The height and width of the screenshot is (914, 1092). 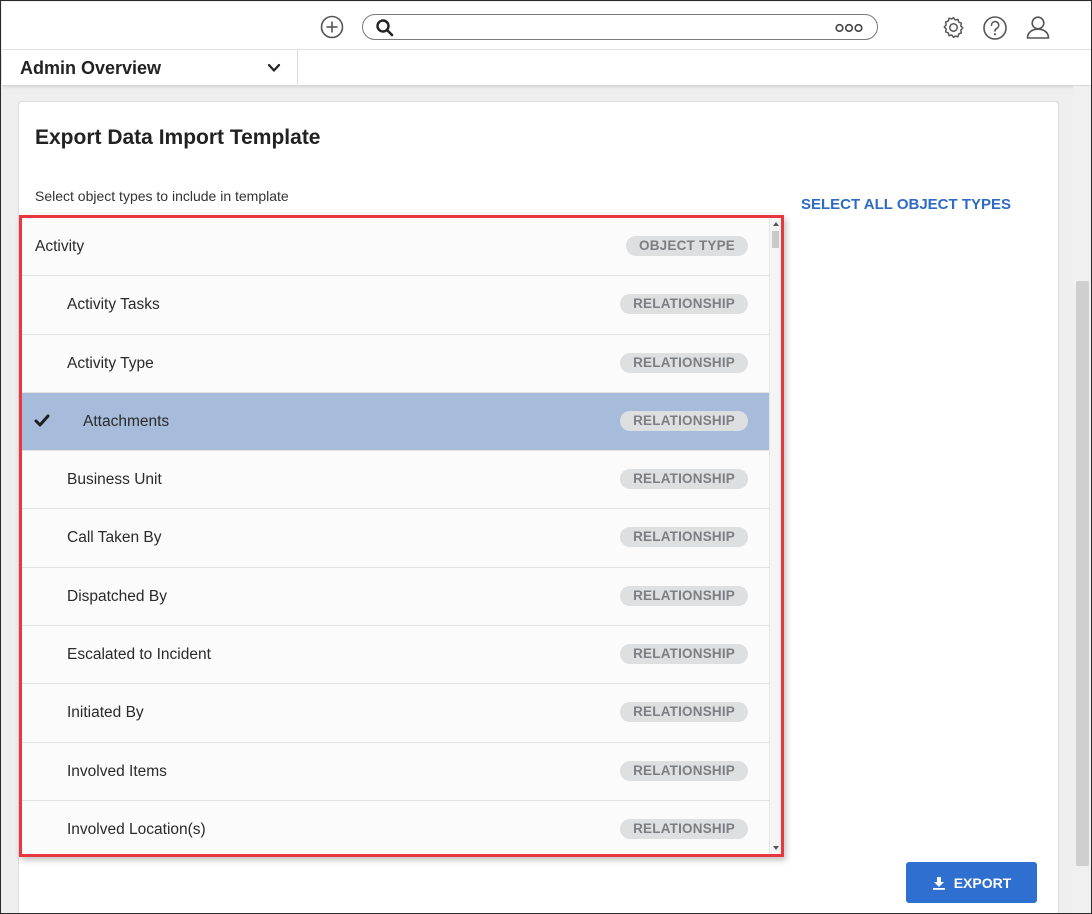 I want to click on list-item-name: Activity Tasks, so click(x=113, y=305).